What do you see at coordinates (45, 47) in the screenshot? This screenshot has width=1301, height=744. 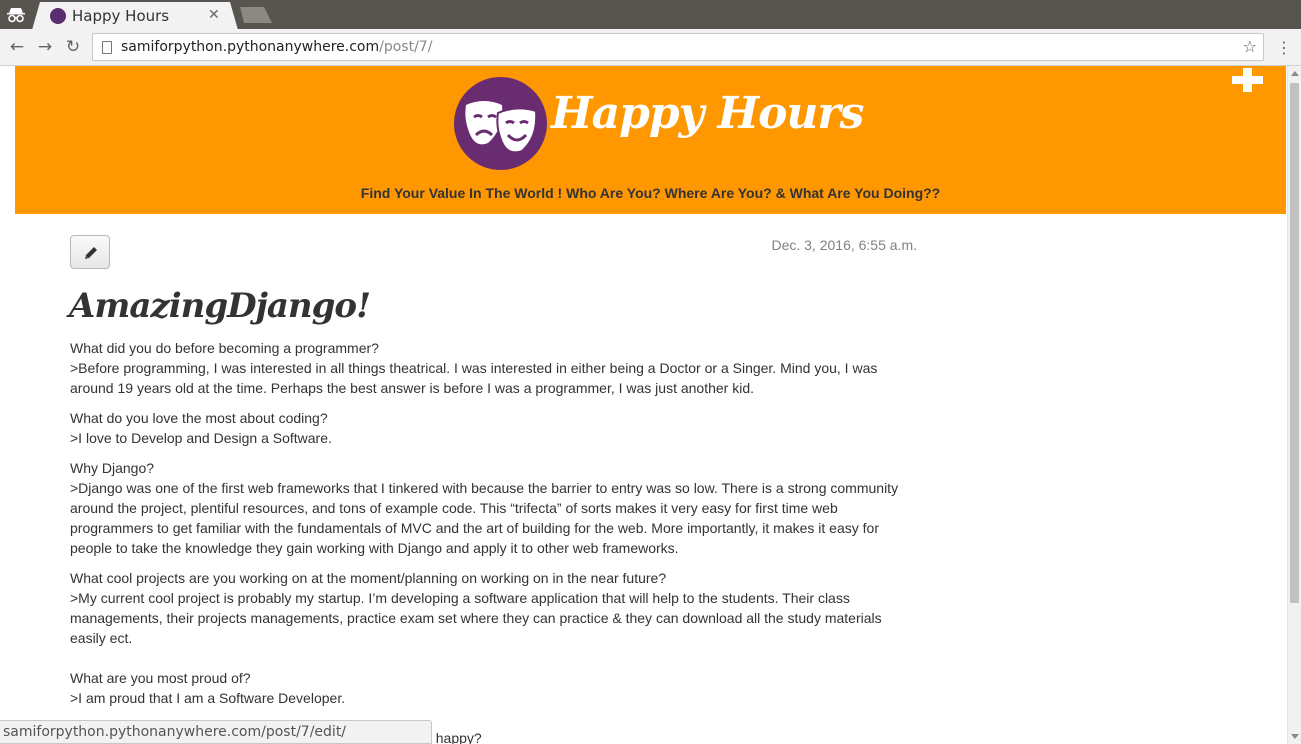 I see `forward-icon: →` at bounding box center [45, 47].